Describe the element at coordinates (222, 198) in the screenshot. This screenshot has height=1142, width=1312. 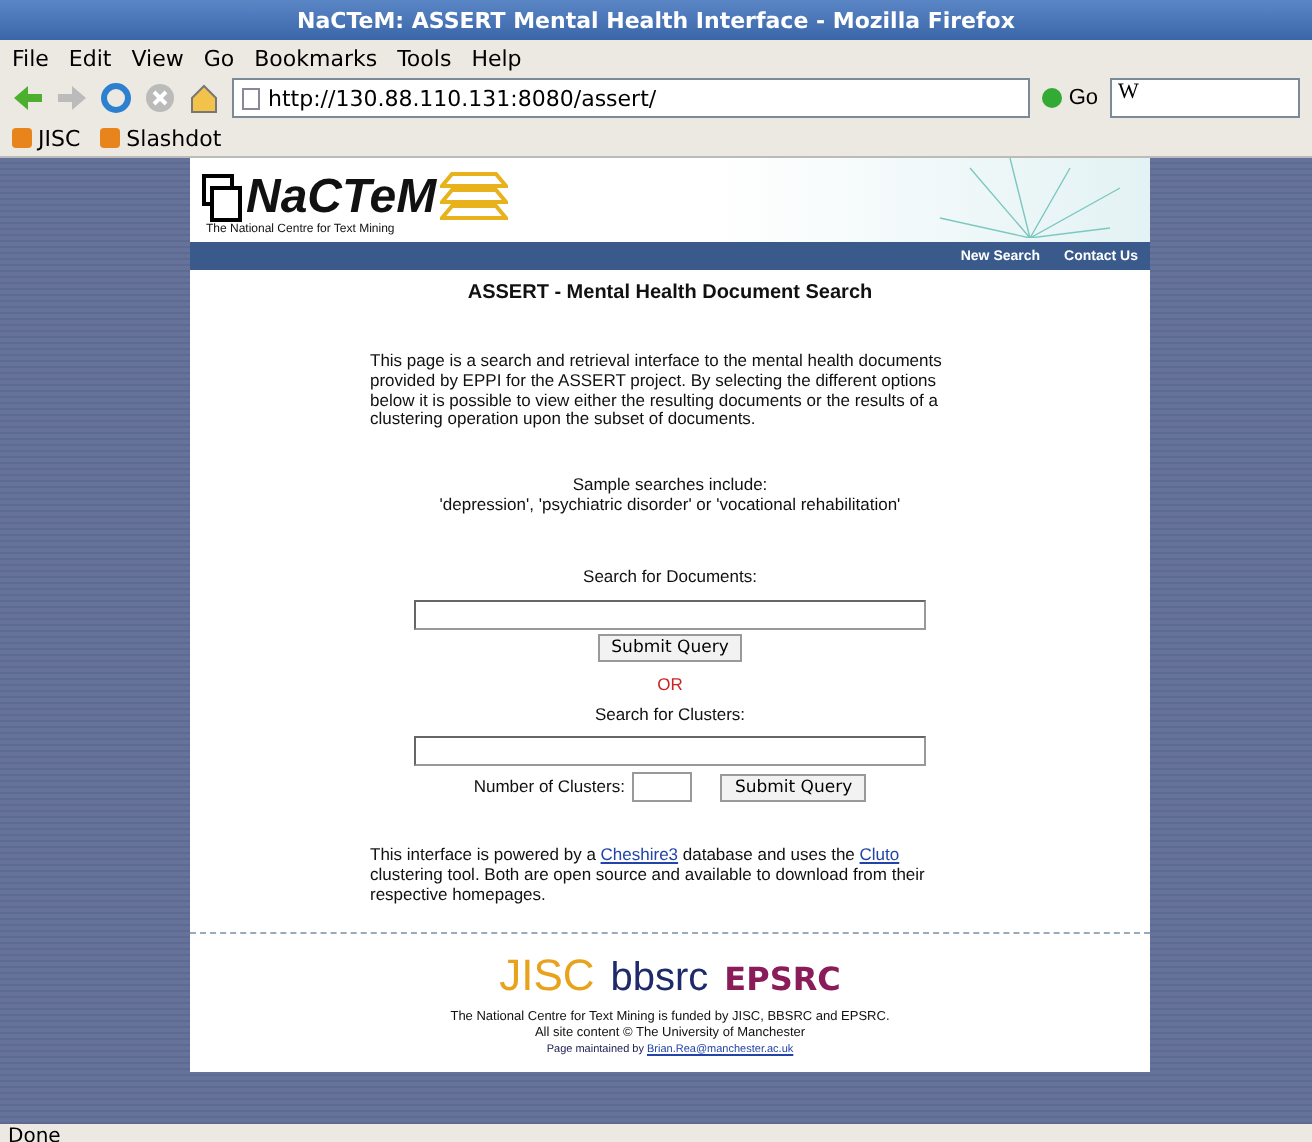
I see `logo-squares-icon` at that location.